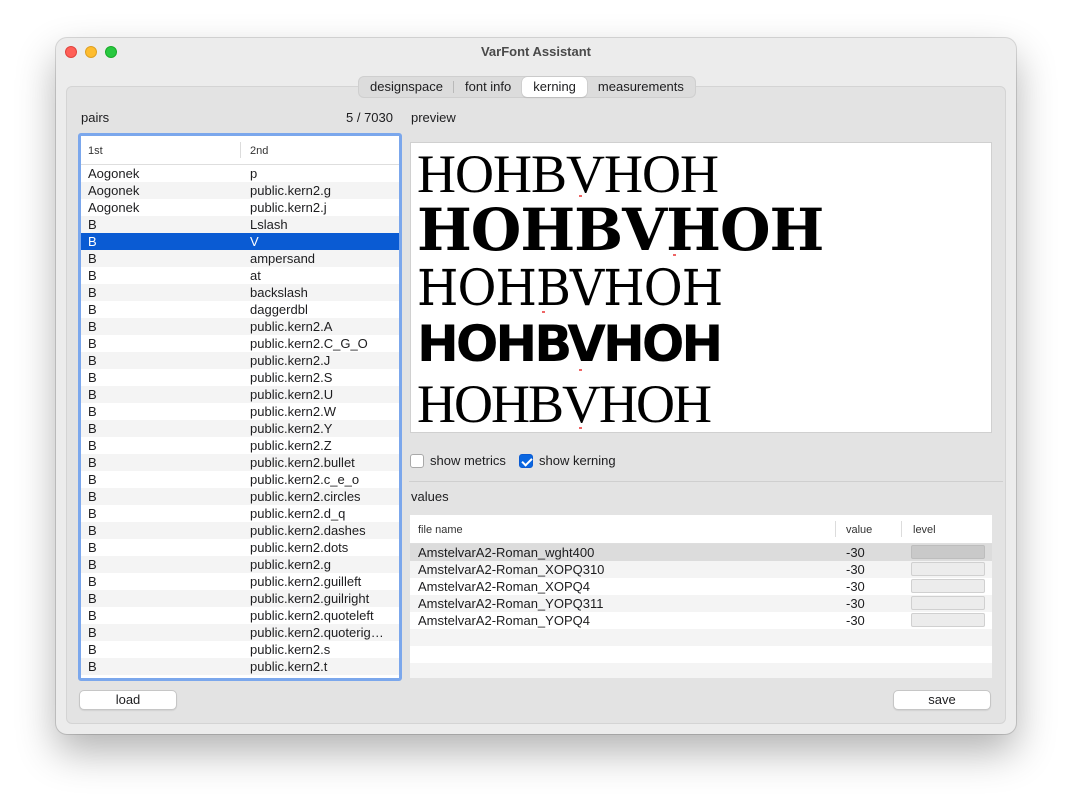  What do you see at coordinates (259, 151) in the screenshot?
I see `column-header-second: 2nd` at bounding box center [259, 151].